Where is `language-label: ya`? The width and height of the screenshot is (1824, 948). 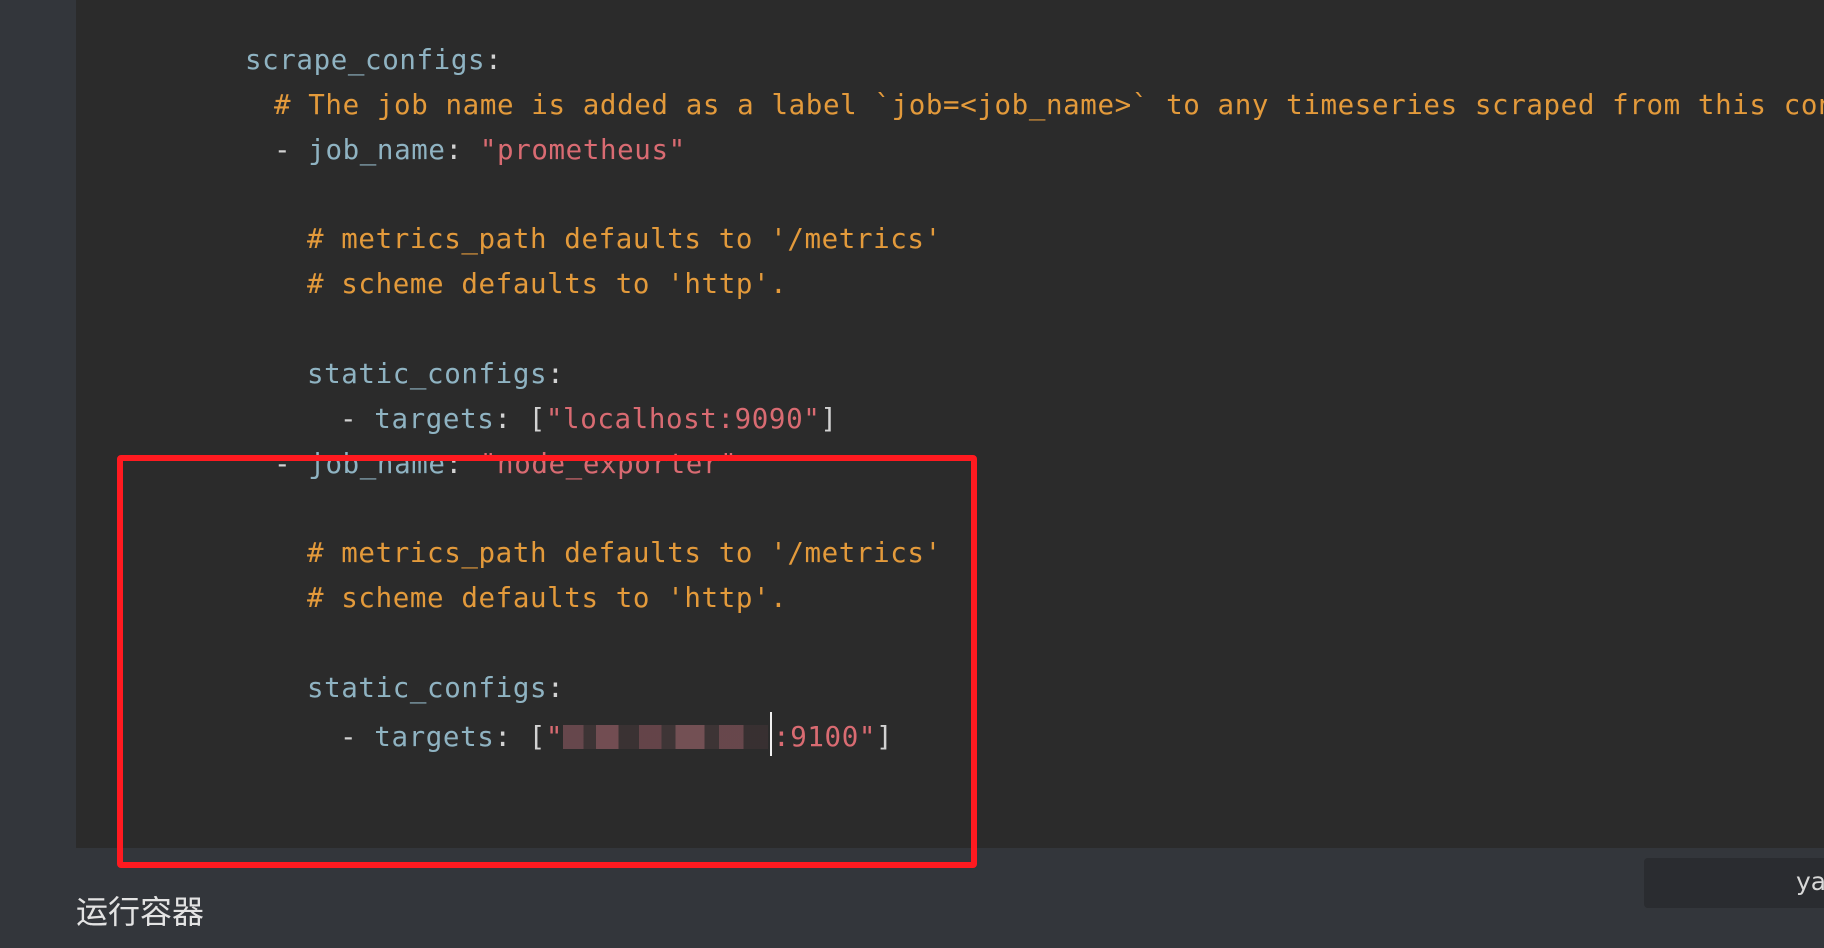 language-label: ya is located at coordinates (1810, 881).